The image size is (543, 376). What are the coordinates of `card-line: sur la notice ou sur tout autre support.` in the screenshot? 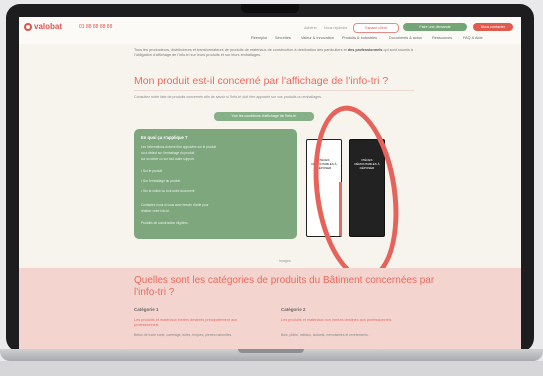 It's located at (168, 159).